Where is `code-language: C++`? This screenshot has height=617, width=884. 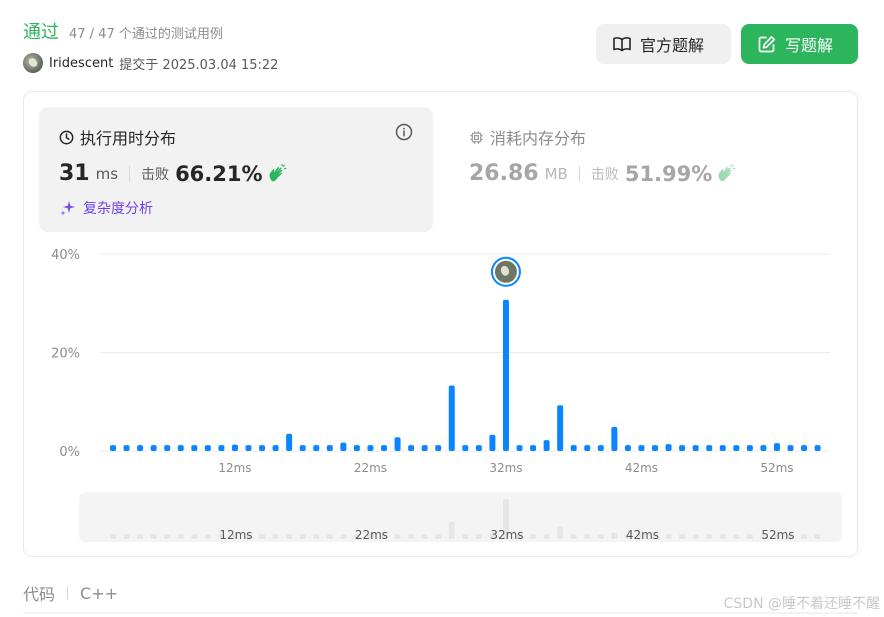 code-language: C++ is located at coordinates (99, 593).